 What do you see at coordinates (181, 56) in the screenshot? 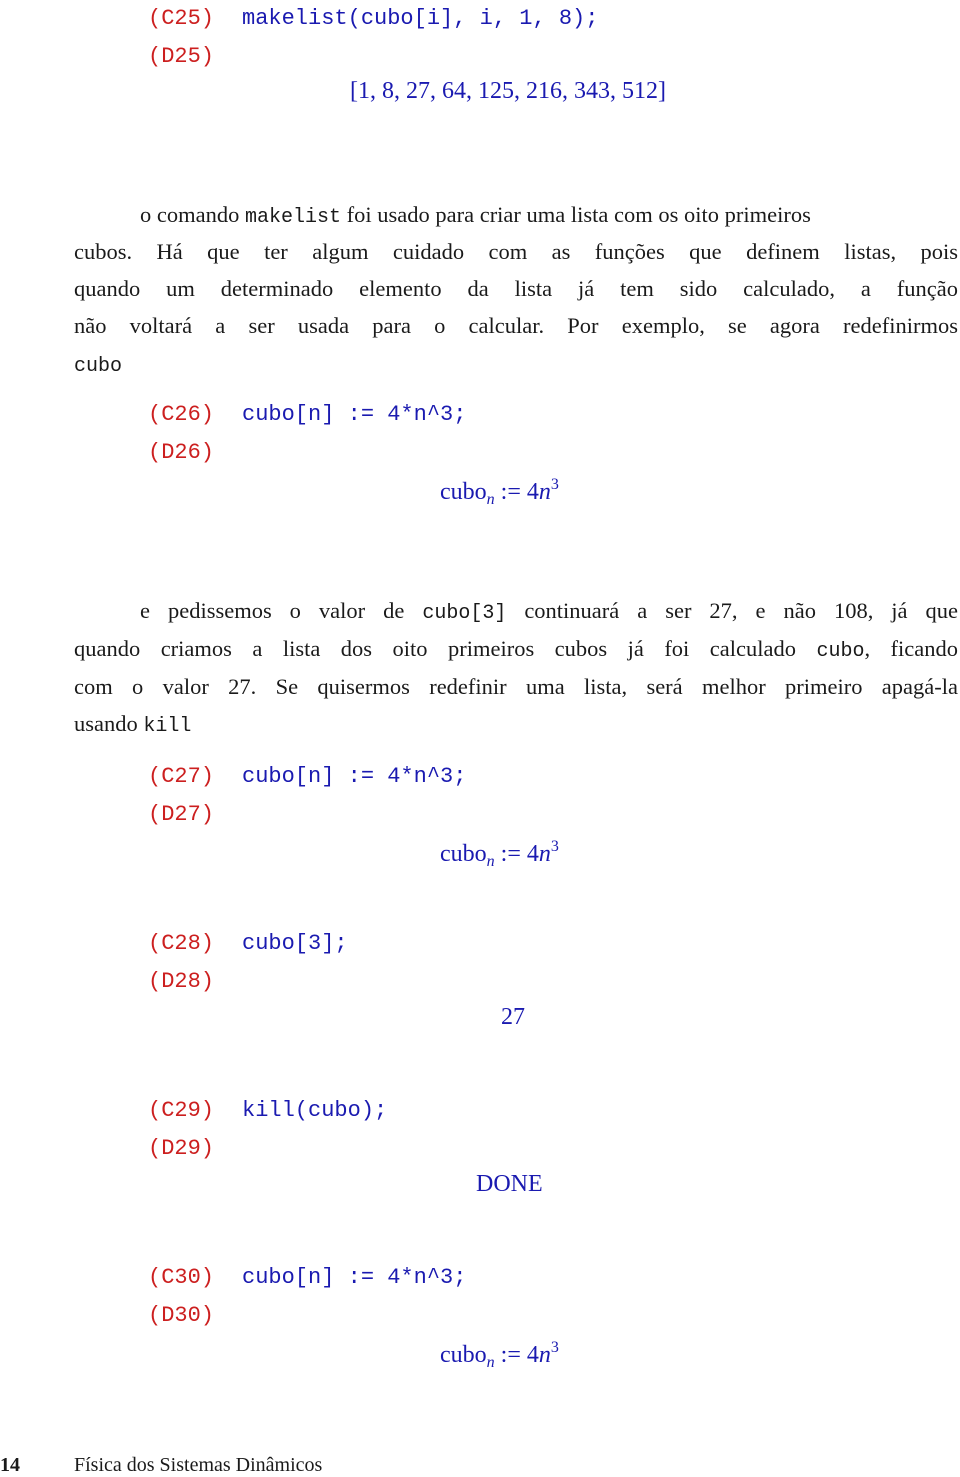
I see `output-label: (D25)` at bounding box center [181, 56].